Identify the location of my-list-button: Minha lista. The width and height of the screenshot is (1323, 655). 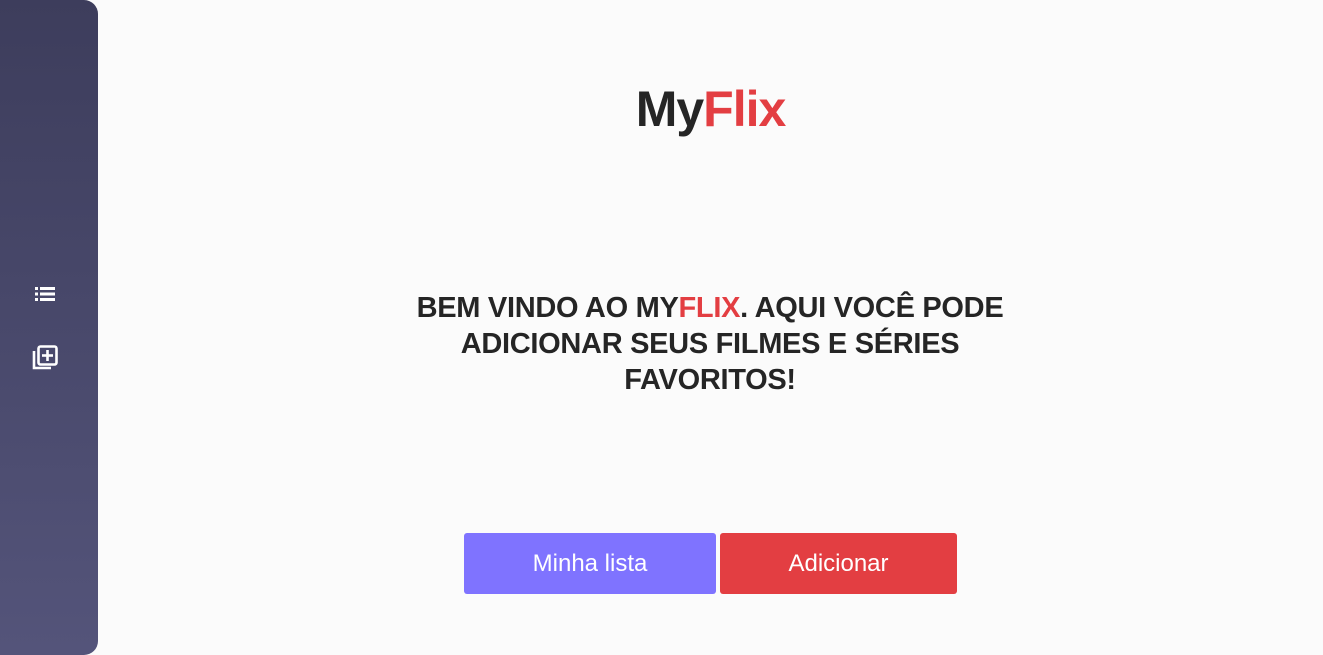
(590, 563).